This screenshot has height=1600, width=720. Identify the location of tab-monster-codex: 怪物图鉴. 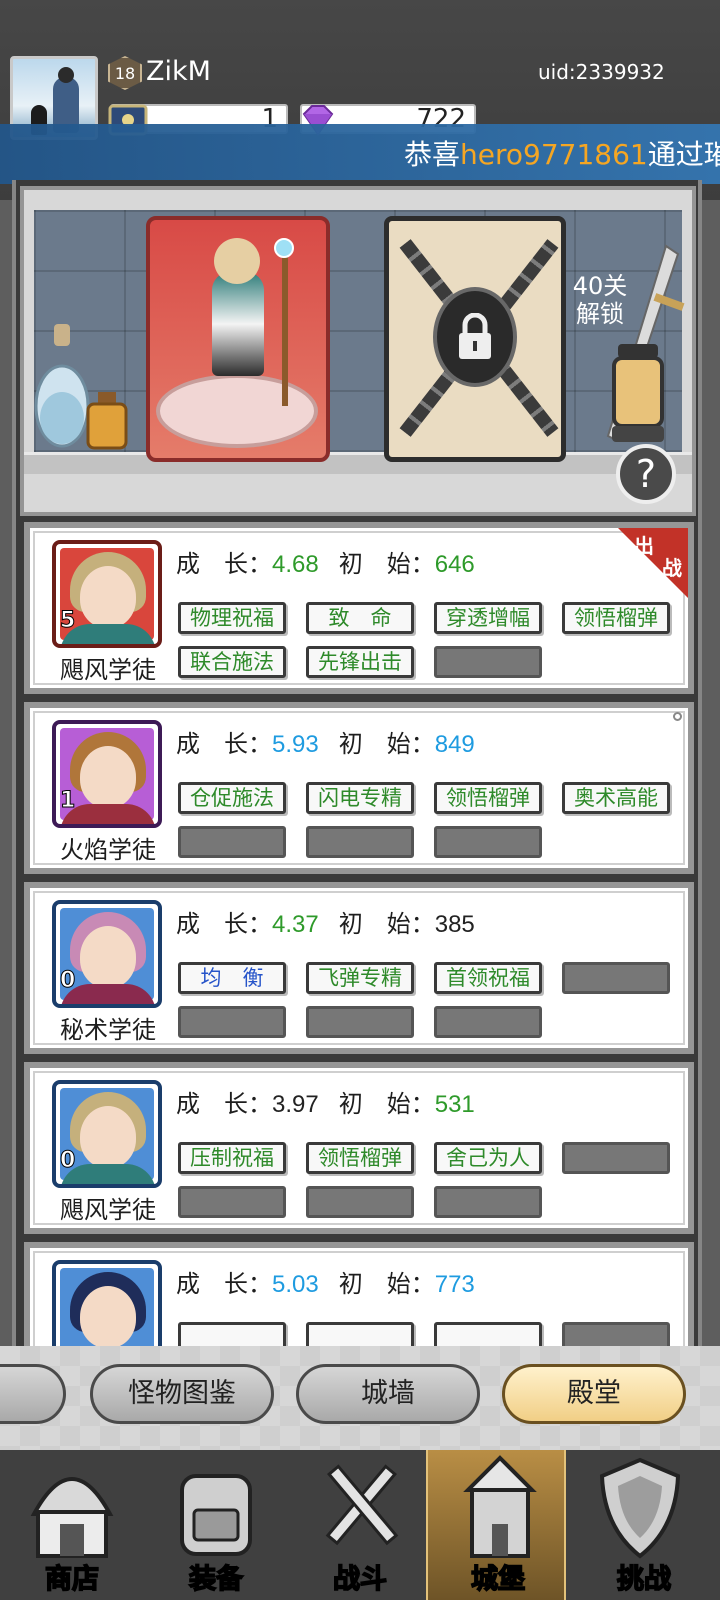
(182, 1394).